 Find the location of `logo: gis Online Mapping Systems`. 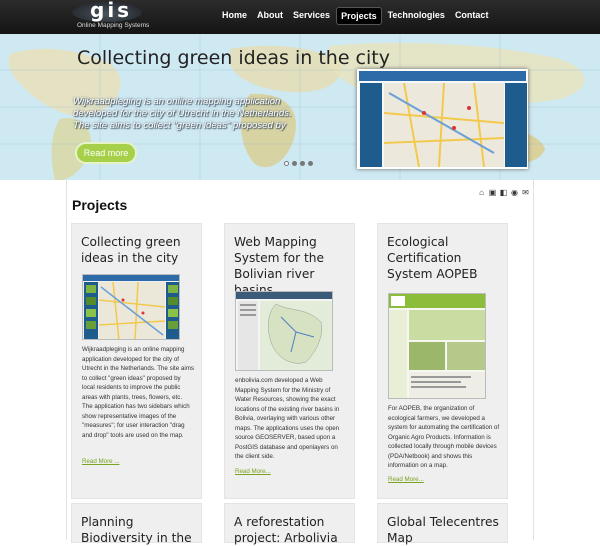

logo: gis Online Mapping Systems is located at coordinates (110, 16).